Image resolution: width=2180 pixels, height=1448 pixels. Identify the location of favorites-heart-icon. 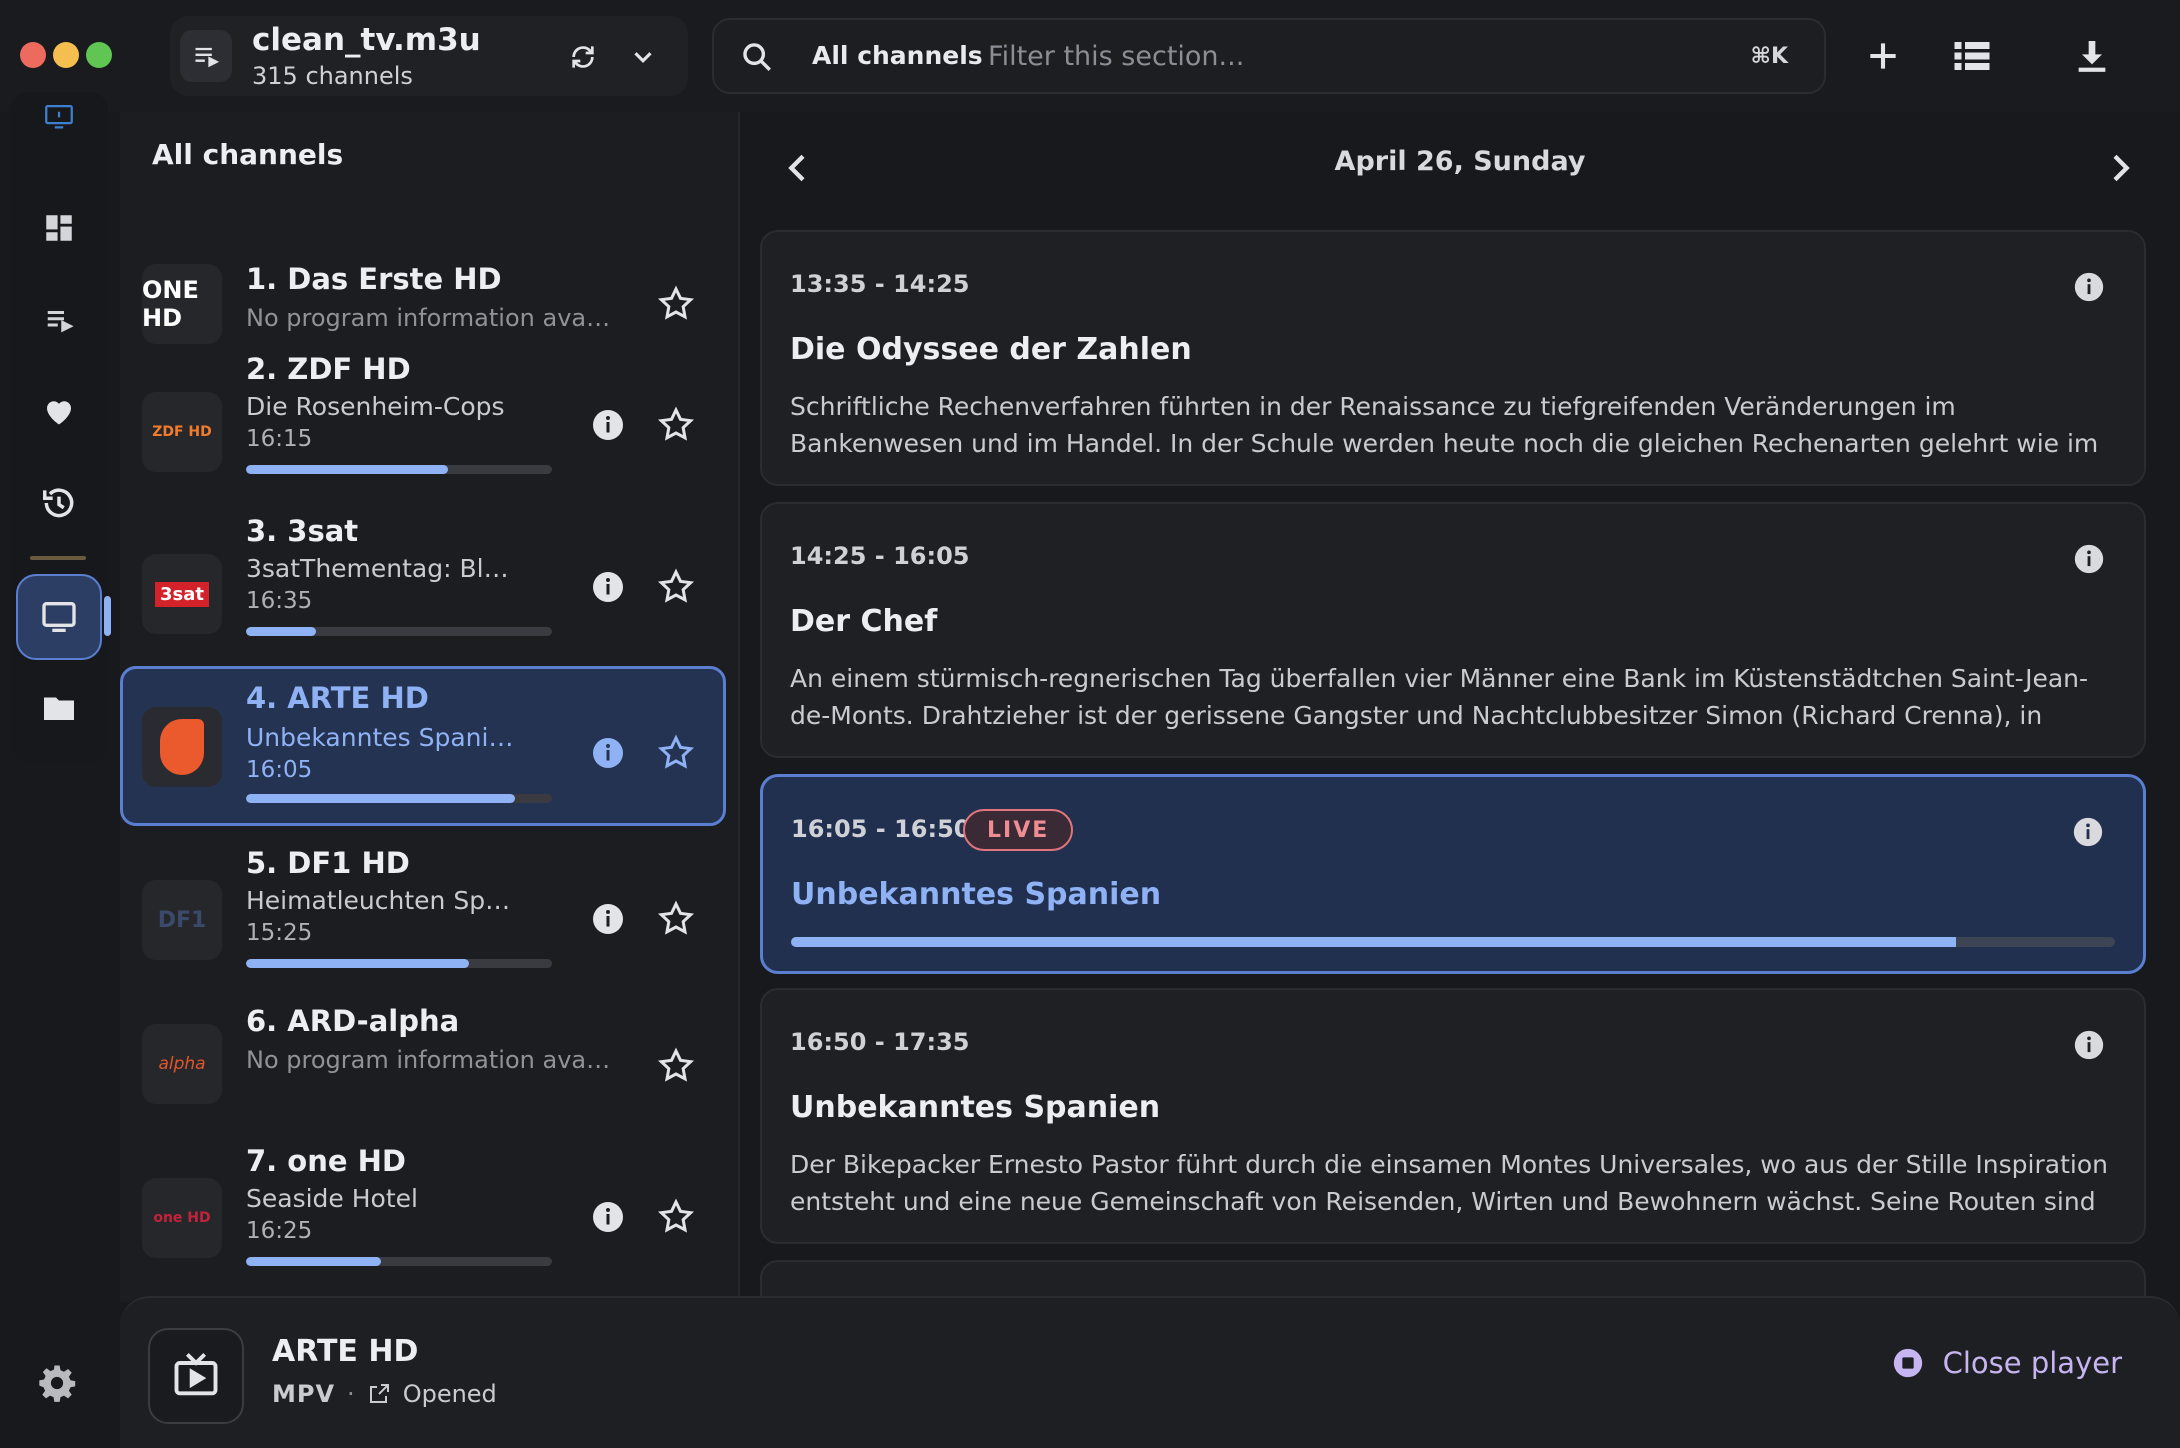
(59, 411).